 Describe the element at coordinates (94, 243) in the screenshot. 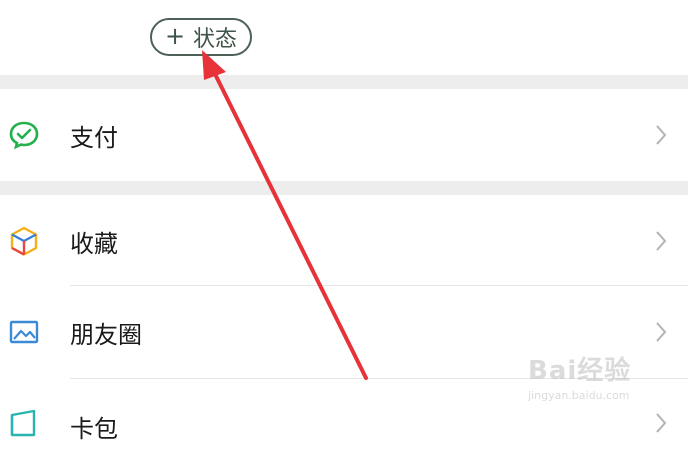

I see `menu-item-label: 收藏` at that location.